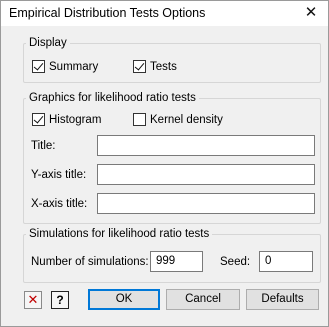  What do you see at coordinates (112, 98) in the screenshot?
I see `graphics-group-label: Graphics for likelihood ratio tests` at bounding box center [112, 98].